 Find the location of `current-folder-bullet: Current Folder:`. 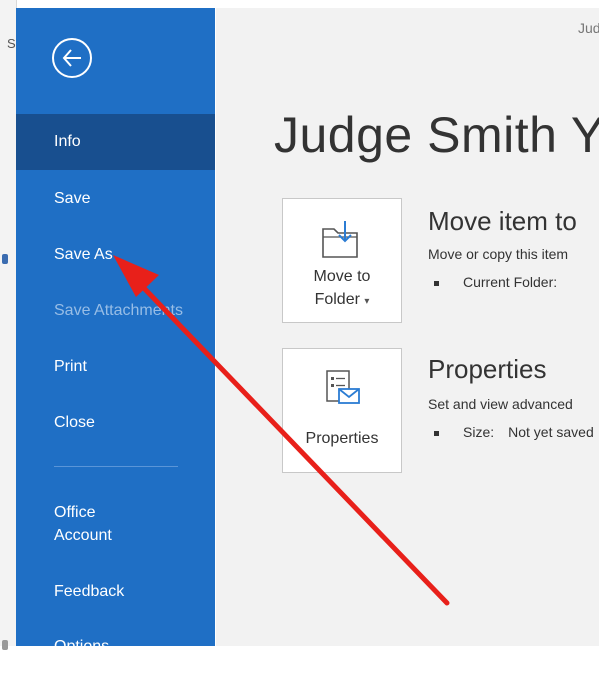

current-folder-bullet: Current Folder: is located at coordinates (502, 282).